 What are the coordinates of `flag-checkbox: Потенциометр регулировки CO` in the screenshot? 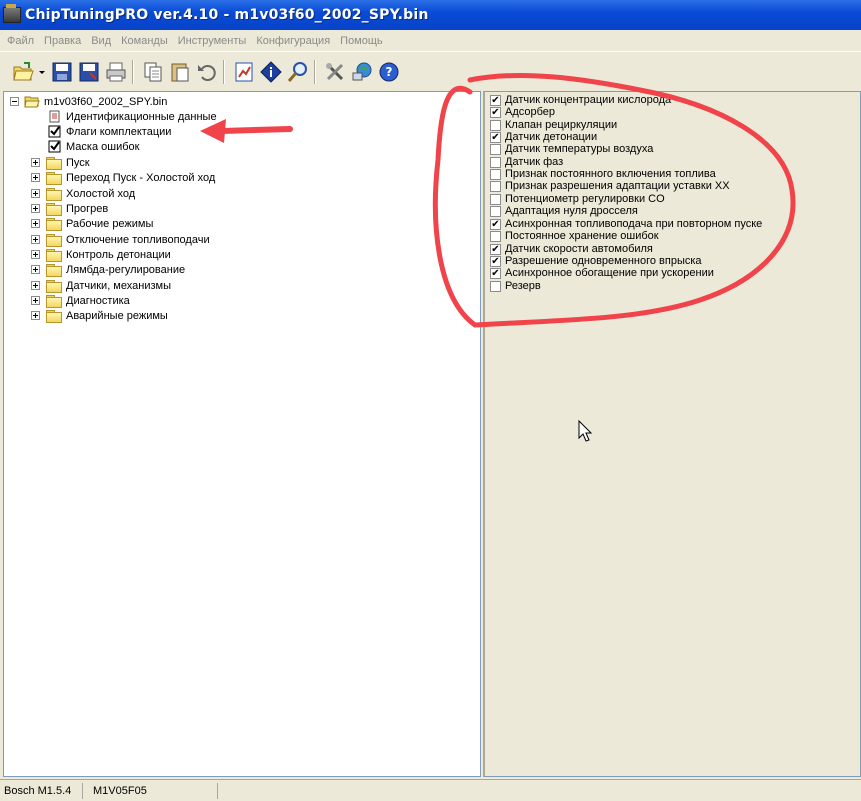 It's located at (577, 199).